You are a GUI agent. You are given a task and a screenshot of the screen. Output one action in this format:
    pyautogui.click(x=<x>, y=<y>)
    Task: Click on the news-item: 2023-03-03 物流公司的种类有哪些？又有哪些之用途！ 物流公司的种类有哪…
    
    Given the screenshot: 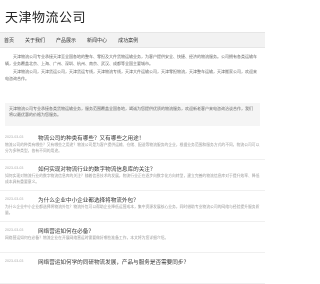 What is the action you would take?
    pyautogui.click(x=132, y=146)
    